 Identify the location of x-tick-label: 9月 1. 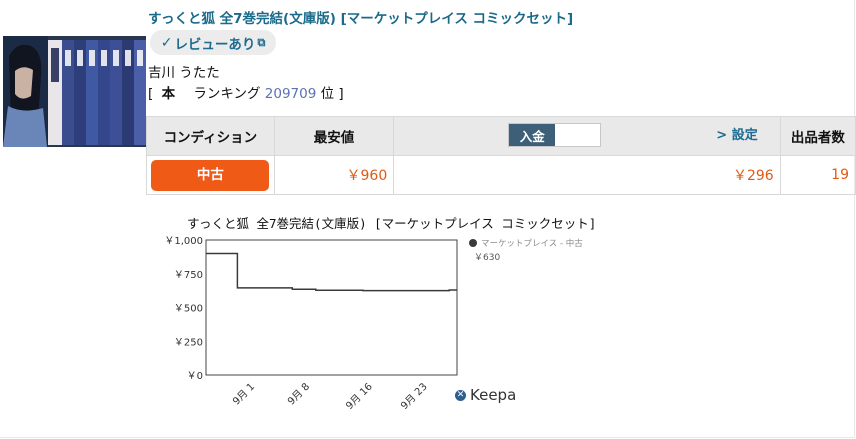
(243, 394).